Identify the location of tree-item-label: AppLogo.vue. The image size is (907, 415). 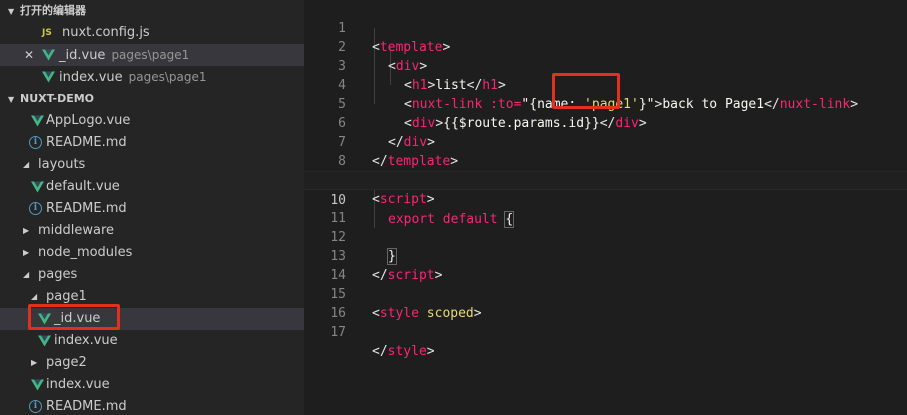
(88, 120).